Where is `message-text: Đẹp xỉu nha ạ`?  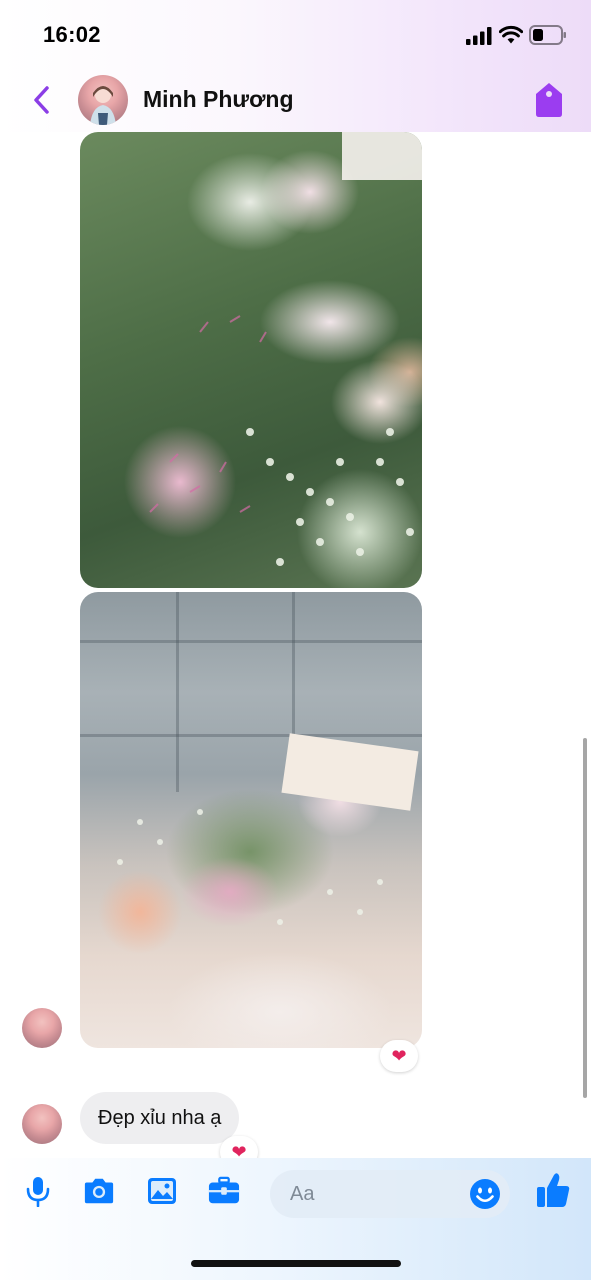
message-text: Đẹp xỉu nha ạ is located at coordinates (160, 1117).